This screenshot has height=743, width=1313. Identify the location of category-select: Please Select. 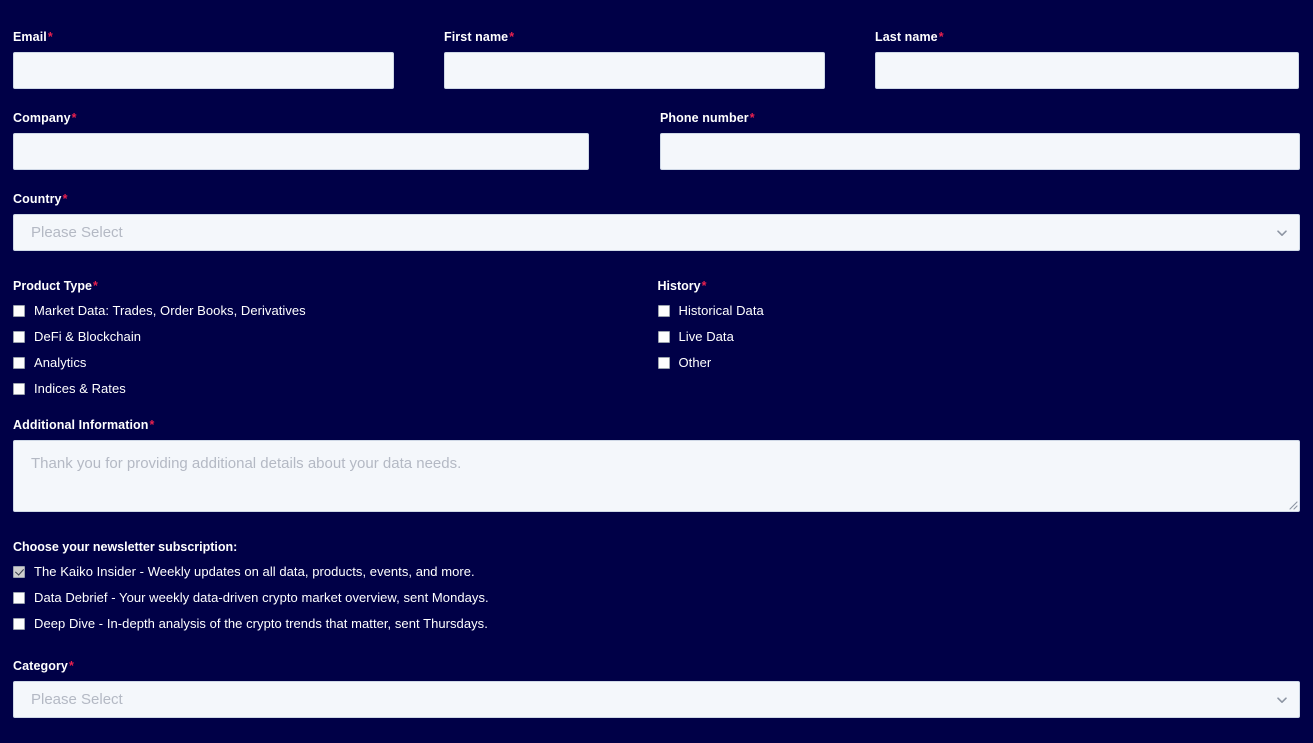
(656, 699).